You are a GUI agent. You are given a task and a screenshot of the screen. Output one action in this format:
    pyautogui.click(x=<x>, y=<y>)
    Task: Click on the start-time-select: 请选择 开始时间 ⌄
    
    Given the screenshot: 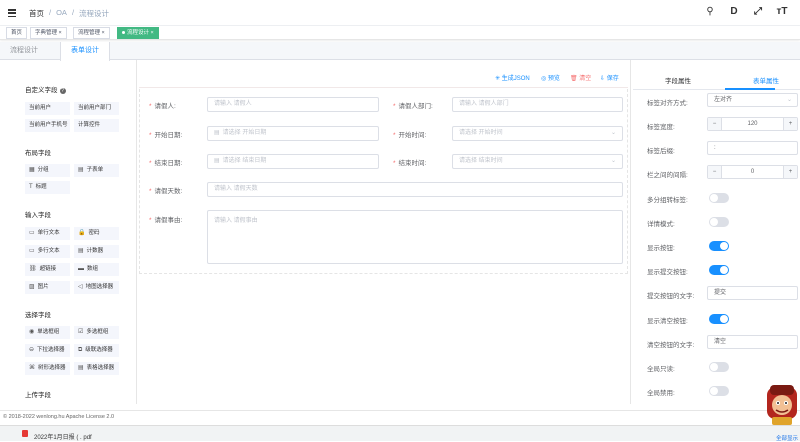 What is the action you would take?
    pyautogui.click(x=537, y=133)
    